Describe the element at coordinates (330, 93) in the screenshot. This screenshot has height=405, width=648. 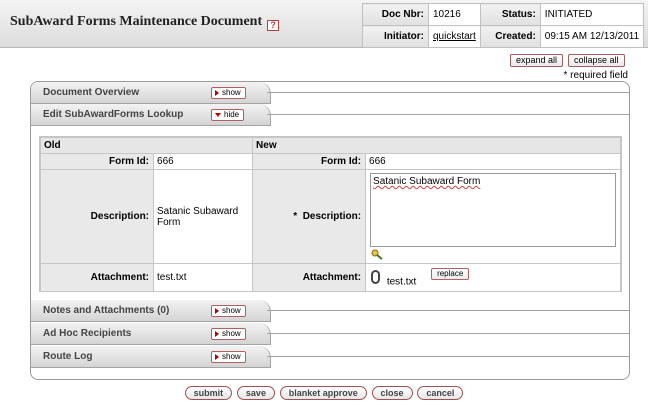
I see `tab-document-overview: Document Overview show` at that location.